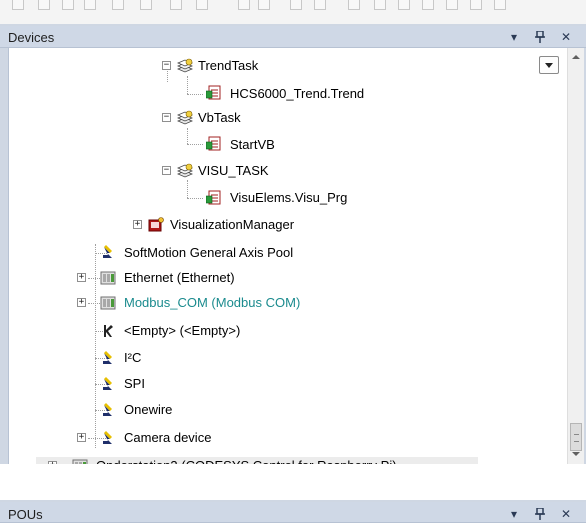  I want to click on empty-slot-icon, so click(108, 331).